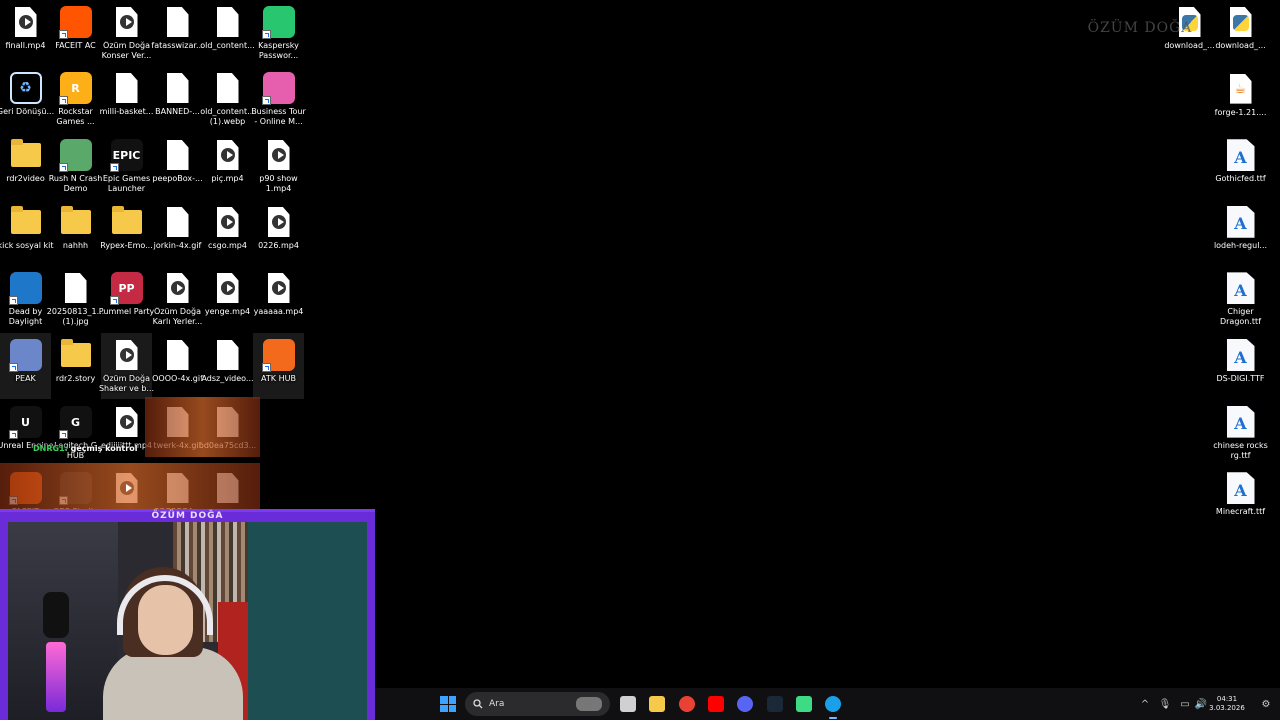 Image resolution: width=1280 pixels, height=720 pixels. What do you see at coordinates (126, 299) in the screenshot?
I see `desktop-icon: PP Pummel Party` at bounding box center [126, 299].